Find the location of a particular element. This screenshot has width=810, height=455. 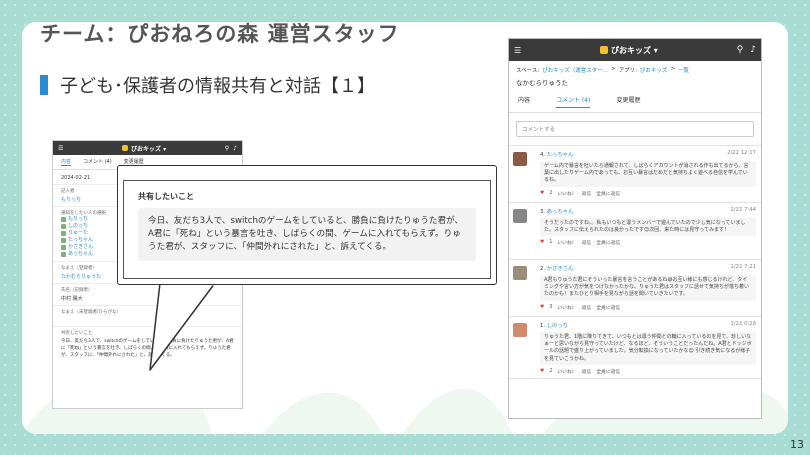

comment-date: 2/22 7:21 is located at coordinates (743, 267).